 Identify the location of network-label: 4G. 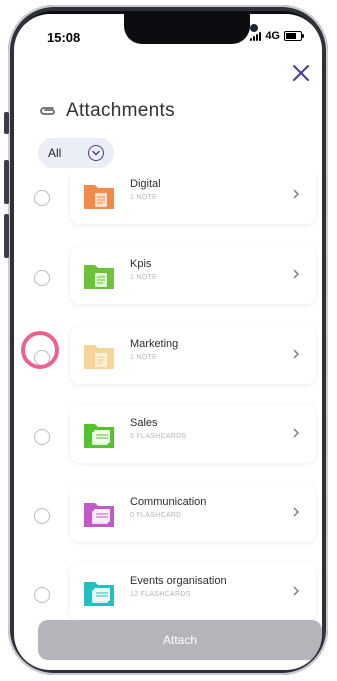
(272, 36).